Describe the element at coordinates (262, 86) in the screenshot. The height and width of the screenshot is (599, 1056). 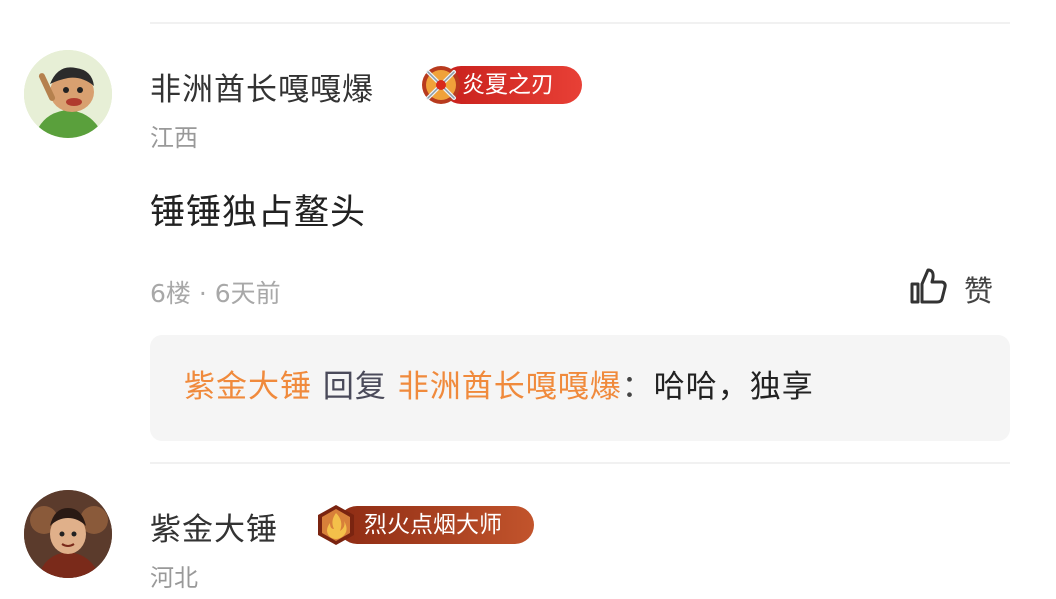
I see `comment-username: 非洲酋长嘎嘎爆` at that location.